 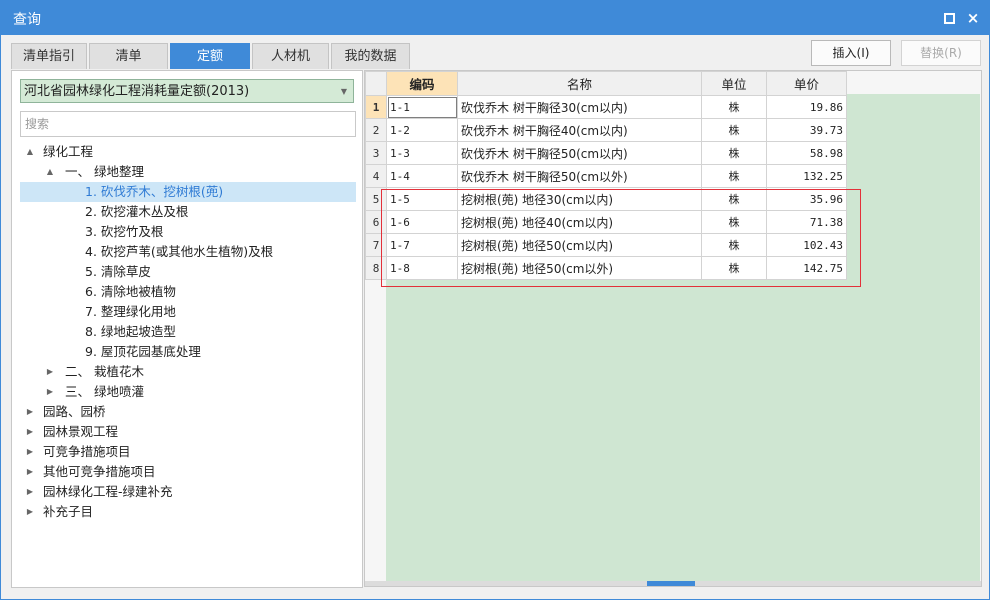 I want to click on table-row: 4 1-4 砍伐乔木 树干胸径50(cm以外) 株 132.25, so click(x=606, y=176).